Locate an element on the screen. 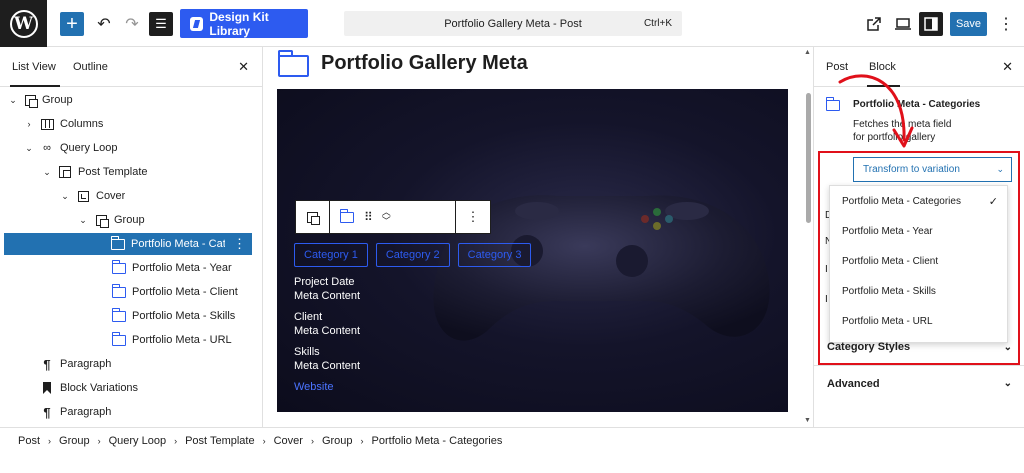 Image resolution: width=1024 pixels, height=473 pixels. list-item-label: Portfolio Meta - Skills is located at coordinates (184, 316).